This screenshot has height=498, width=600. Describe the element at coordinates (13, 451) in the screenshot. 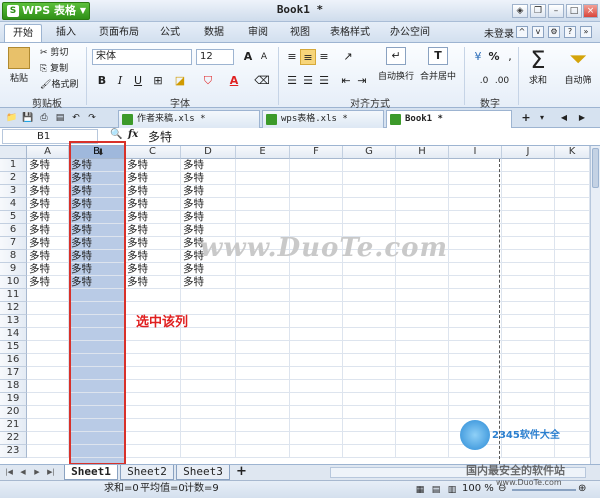

I see `row-header: 23` at that location.